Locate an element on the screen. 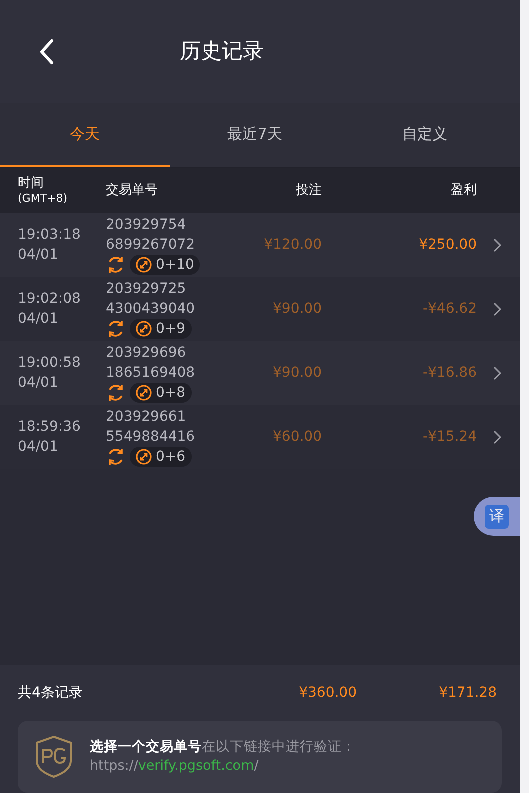 The image size is (529, 793). translate-button: 译 is located at coordinates (497, 516).